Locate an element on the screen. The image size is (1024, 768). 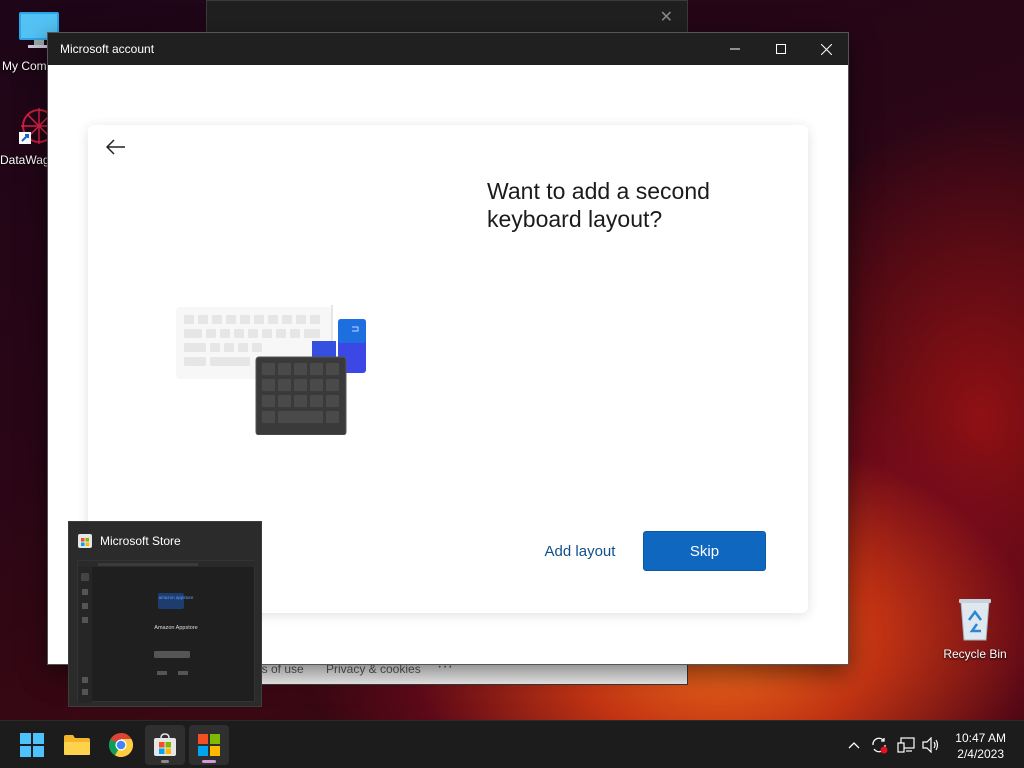
back-arrow-icon is located at coordinates (115, 147).